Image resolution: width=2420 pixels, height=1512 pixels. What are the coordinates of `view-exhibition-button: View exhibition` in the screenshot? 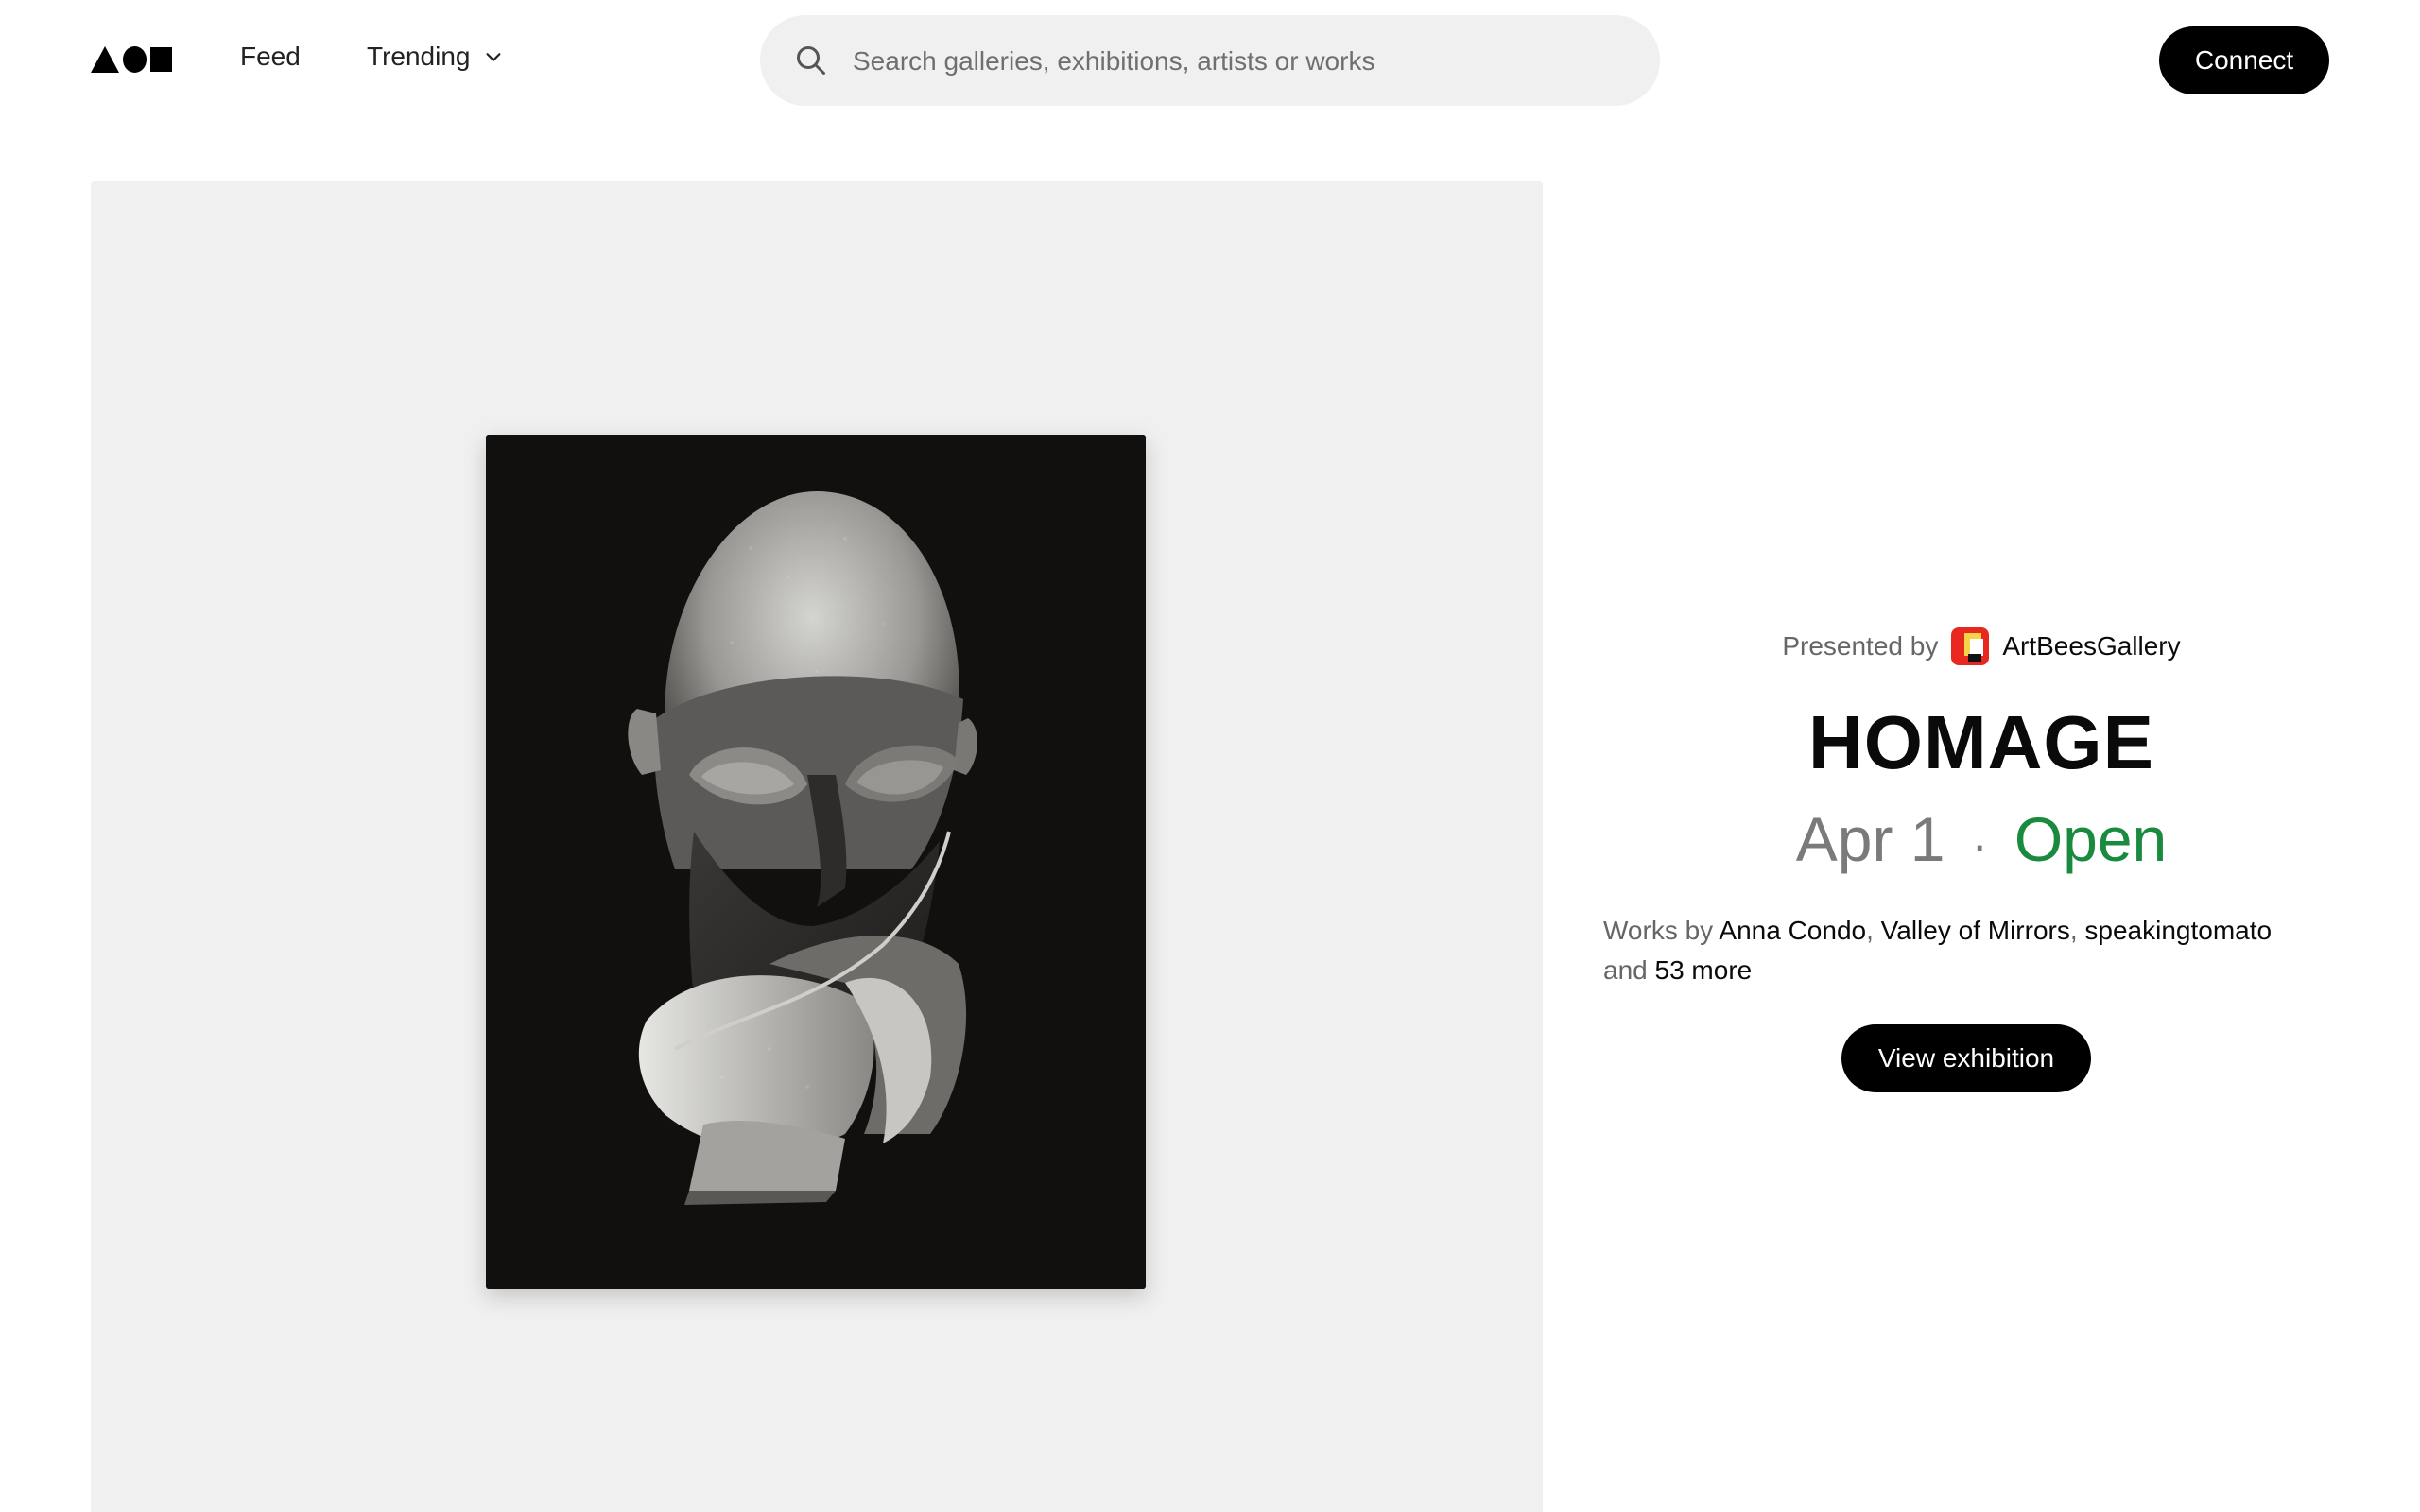 It's located at (1966, 1058).